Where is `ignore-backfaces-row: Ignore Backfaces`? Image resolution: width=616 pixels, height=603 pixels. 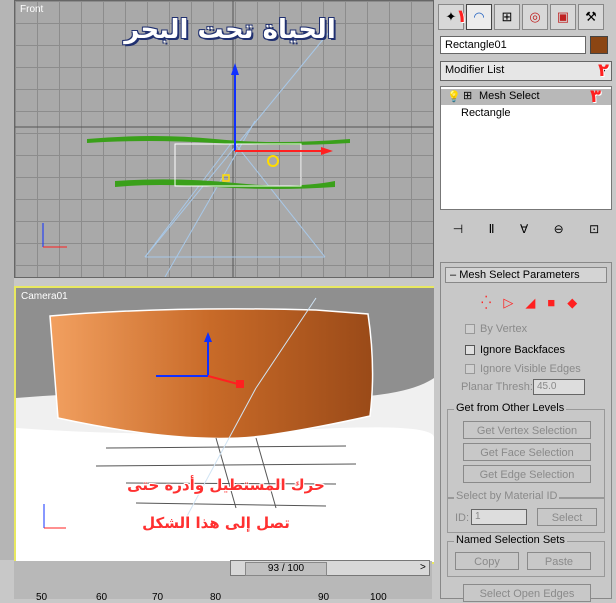 ignore-backfaces-row: Ignore Backfaces is located at coordinates (515, 350).